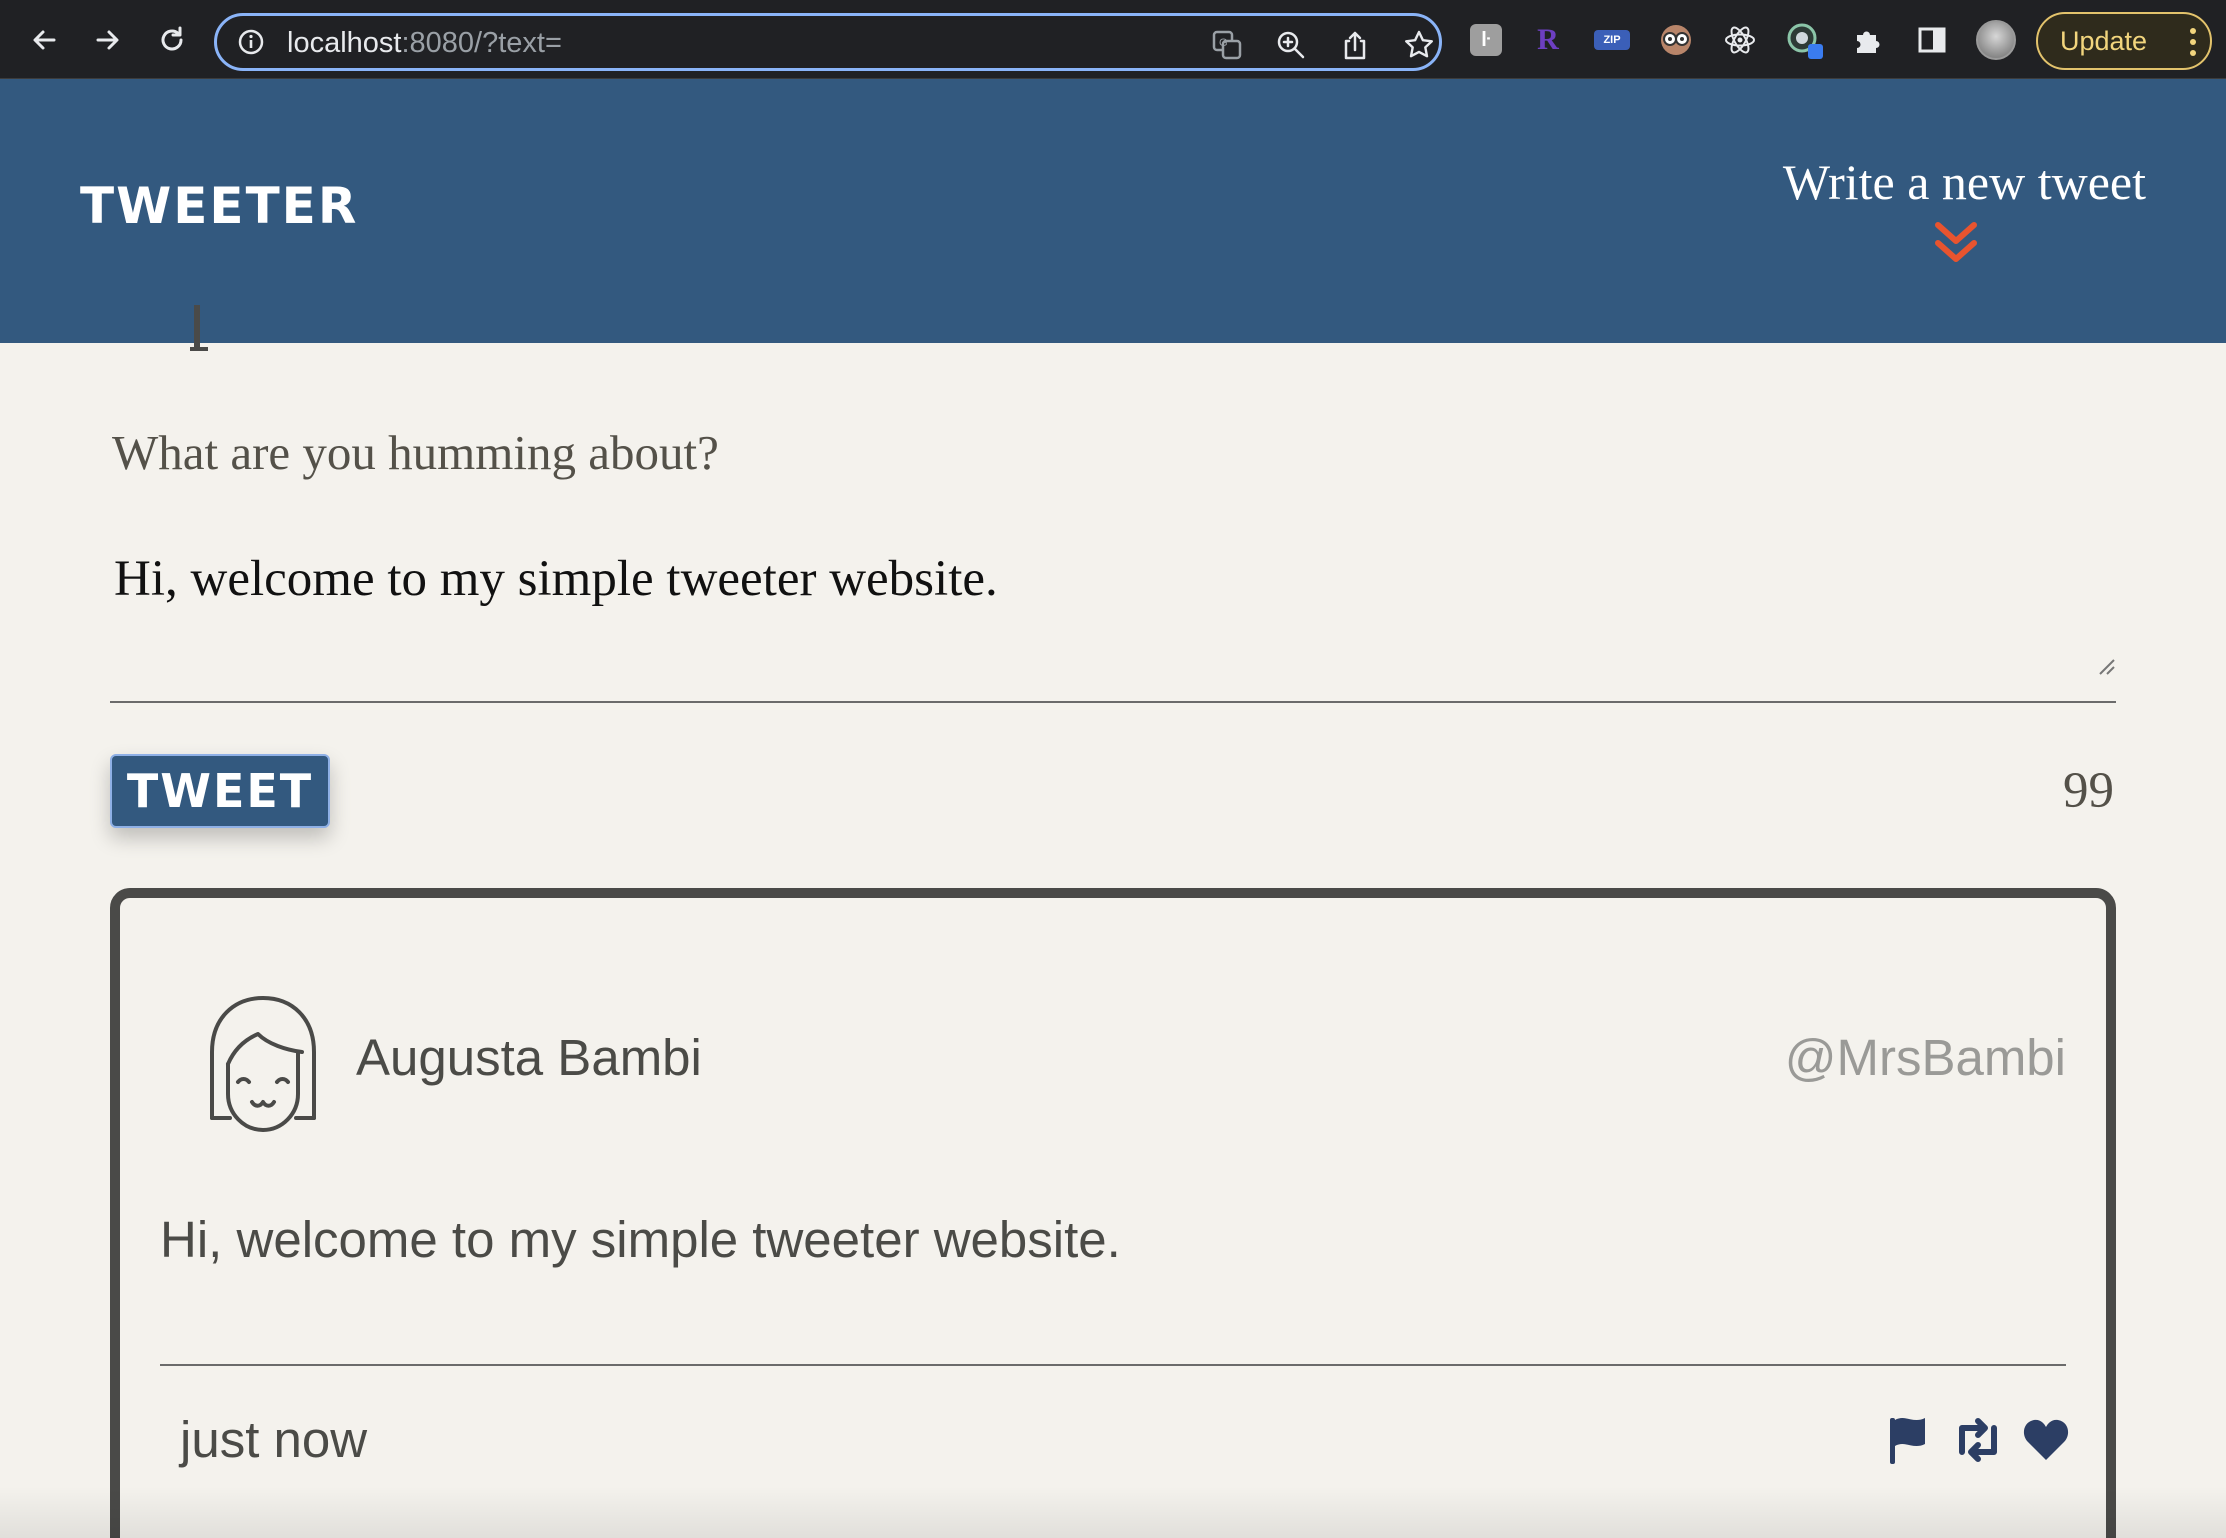 The height and width of the screenshot is (1538, 2226). What do you see at coordinates (828, 42) in the screenshot?
I see `address-bar: localhost:8080/?text= G` at bounding box center [828, 42].